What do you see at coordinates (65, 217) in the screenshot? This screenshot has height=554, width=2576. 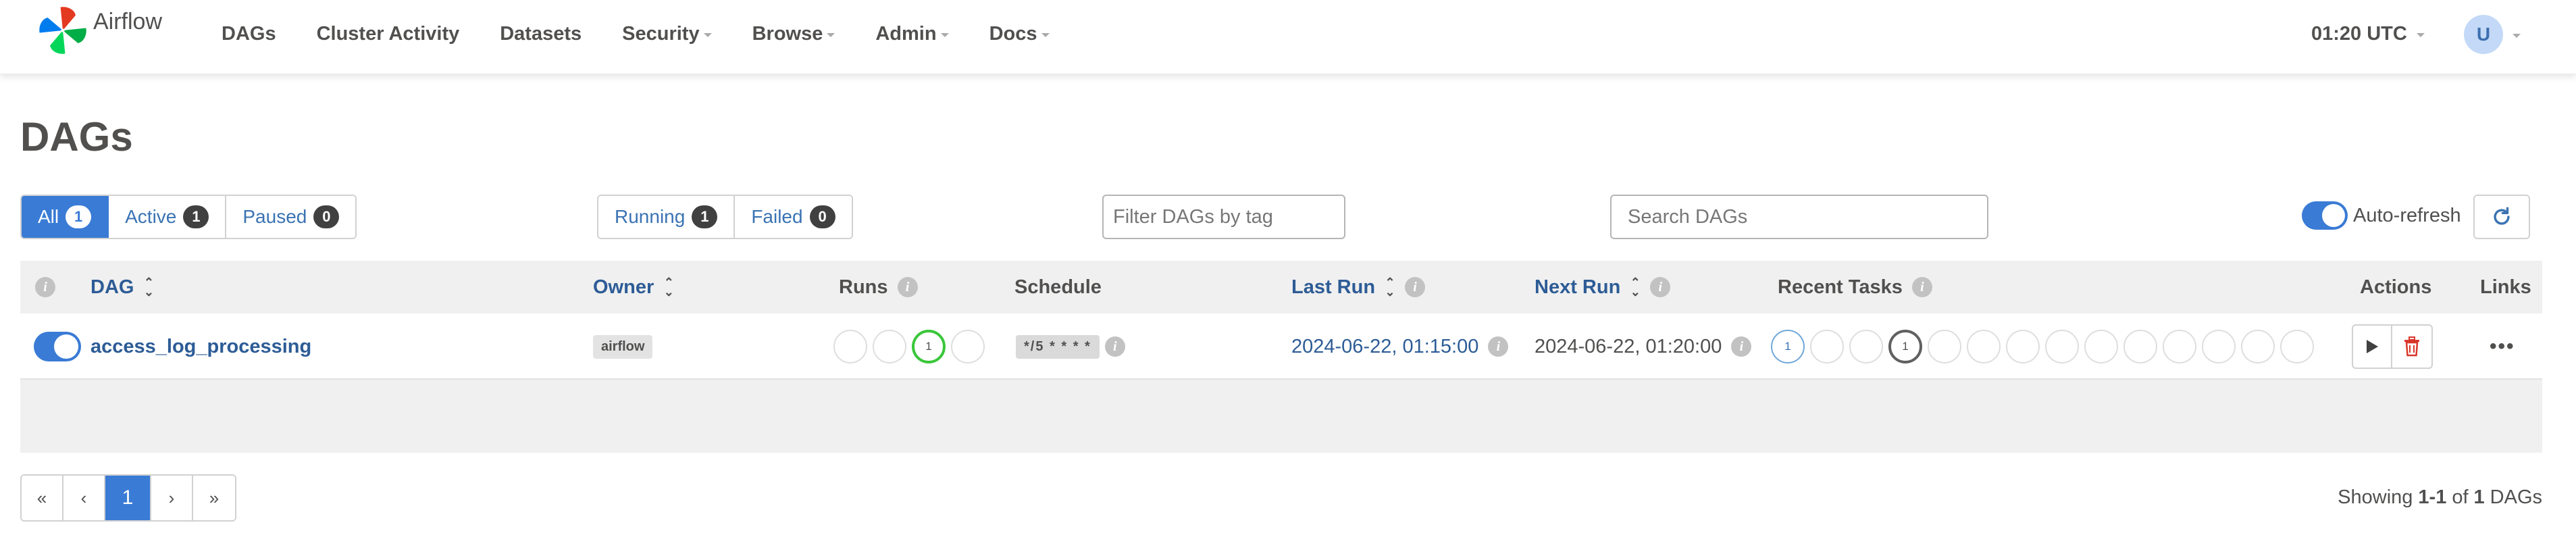 I see `filter-all-button: All 1` at bounding box center [65, 217].